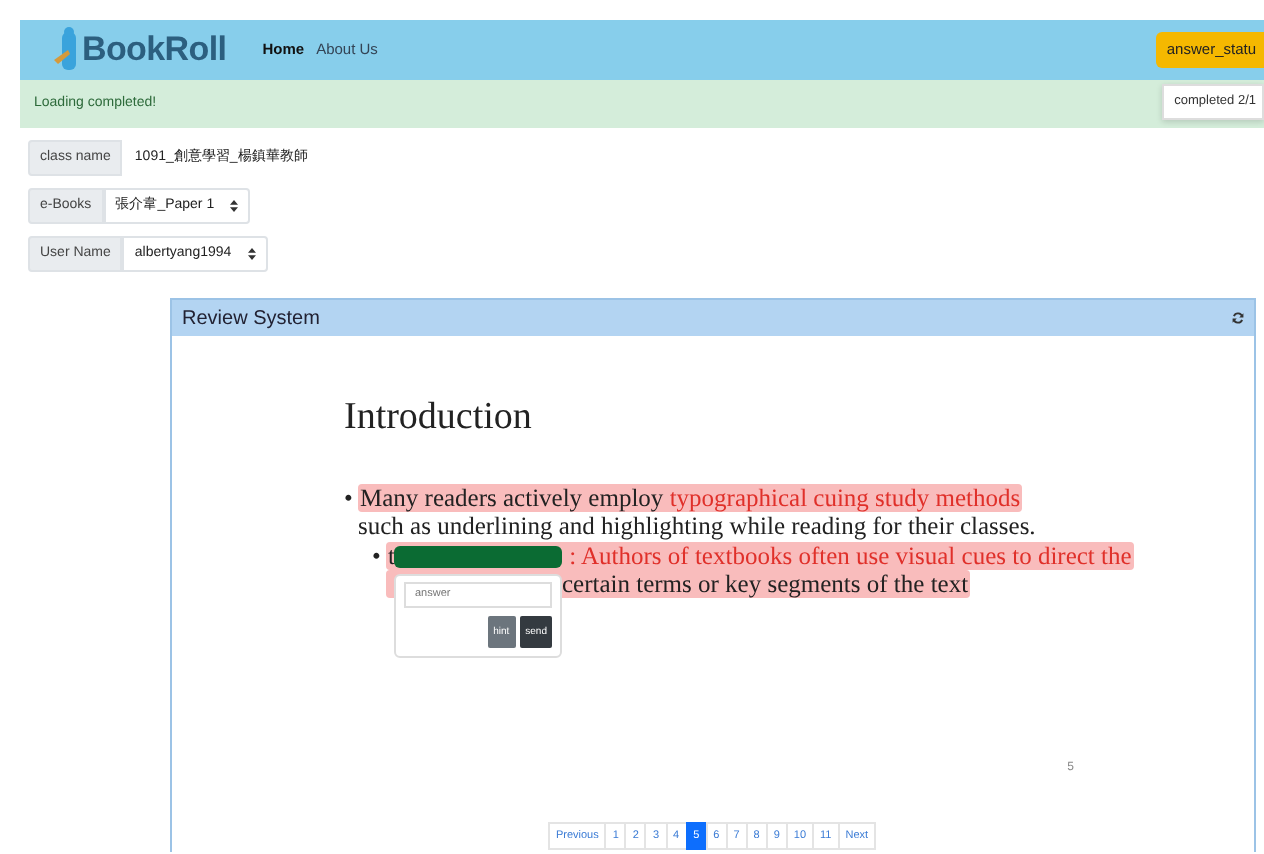  I want to click on slide-heading: Introduction, so click(439, 418).